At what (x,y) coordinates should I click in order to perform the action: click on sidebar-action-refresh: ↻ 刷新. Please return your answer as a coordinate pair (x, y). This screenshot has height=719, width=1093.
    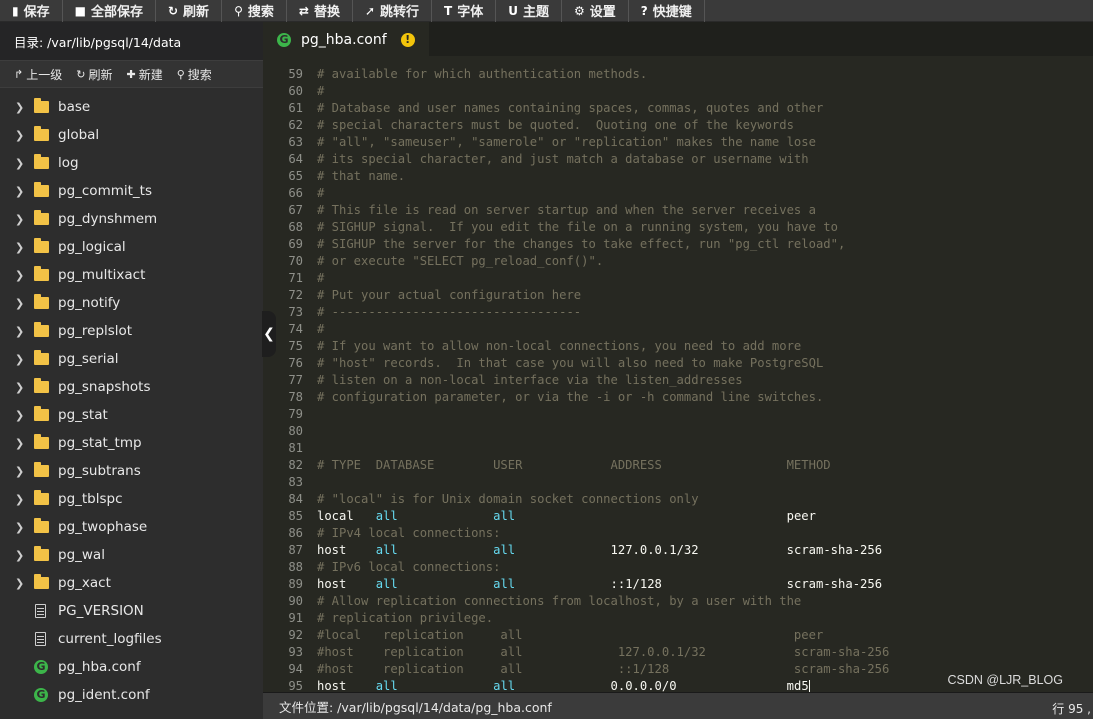
    Looking at the image, I should click on (94, 74).